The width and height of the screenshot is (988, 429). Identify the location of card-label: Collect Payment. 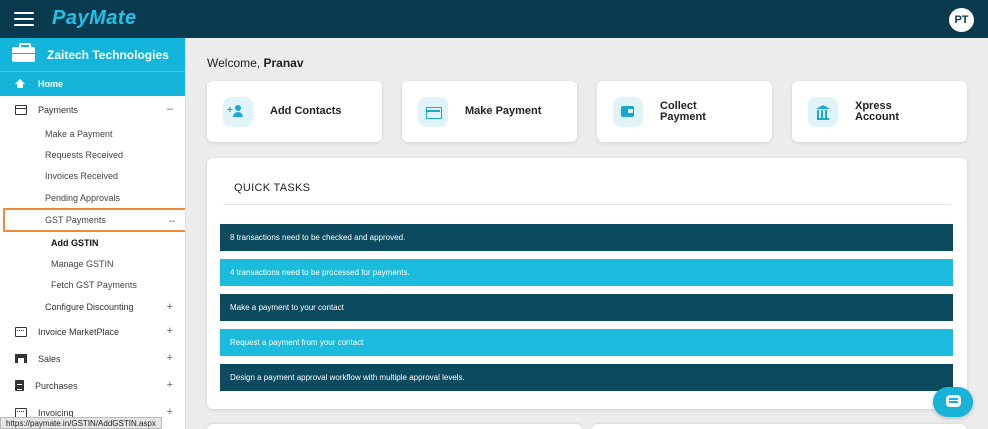
(683, 111).